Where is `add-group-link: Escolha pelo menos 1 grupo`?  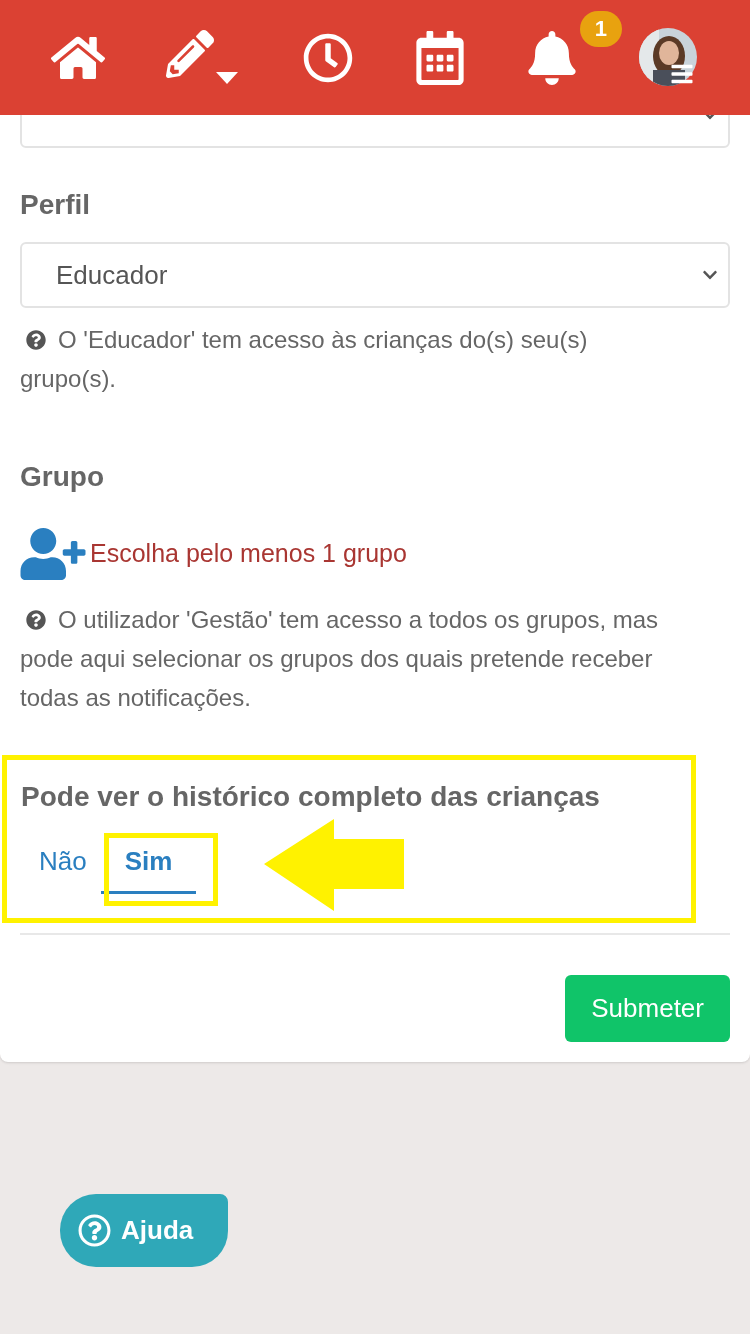
add-group-link: Escolha pelo menos 1 grupo is located at coordinates (375, 554).